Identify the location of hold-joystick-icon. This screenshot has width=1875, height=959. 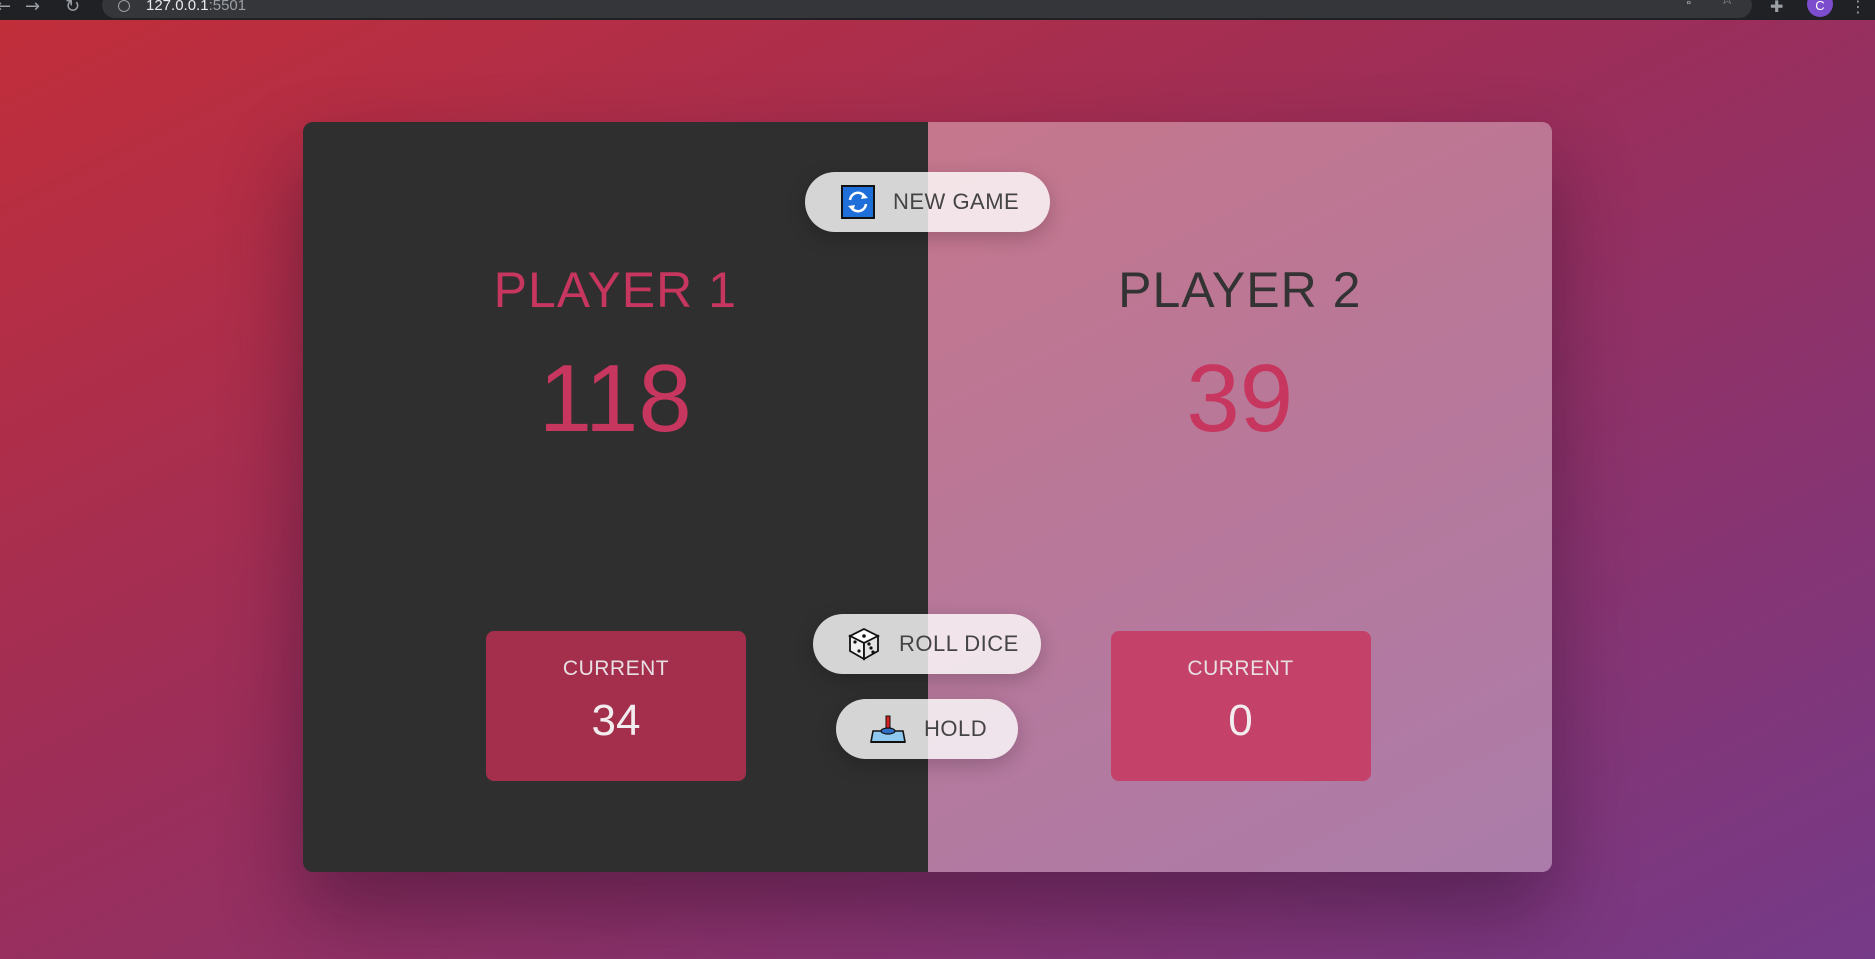
(888, 729).